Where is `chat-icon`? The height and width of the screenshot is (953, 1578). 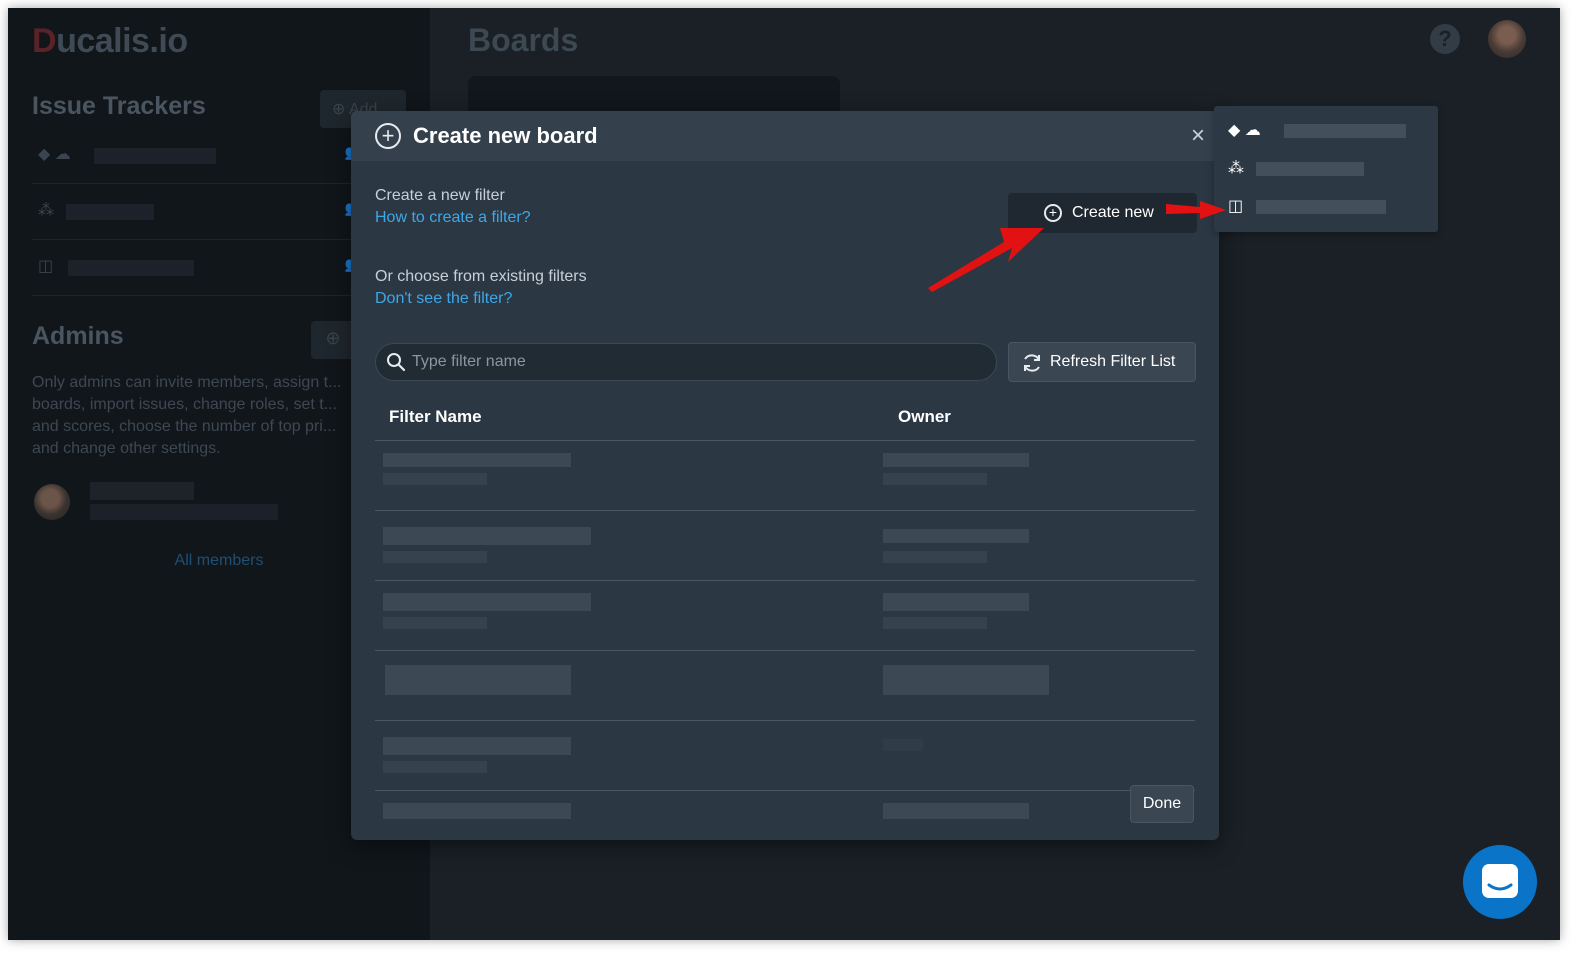
chat-icon is located at coordinates (1500, 881).